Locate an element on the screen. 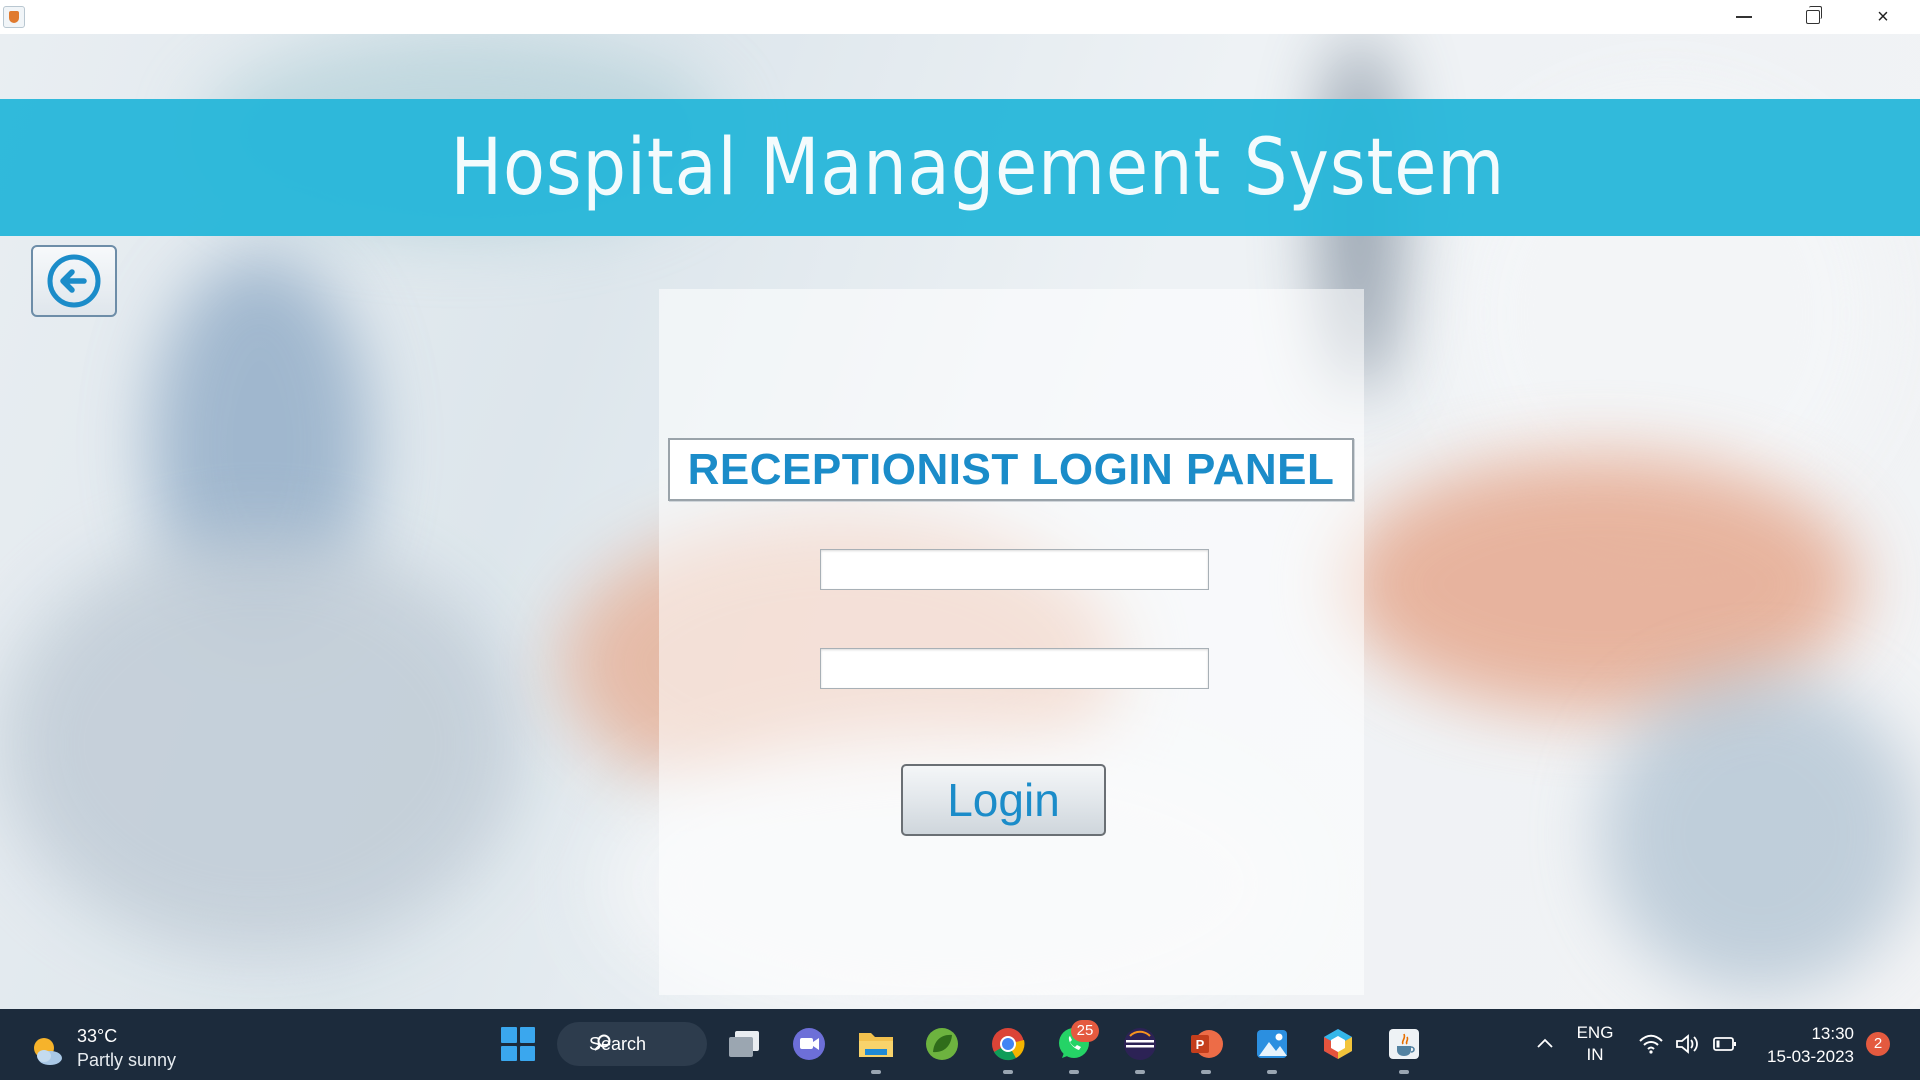 This screenshot has height=1080, width=1920. spring-leaf-icon is located at coordinates (942, 1044).